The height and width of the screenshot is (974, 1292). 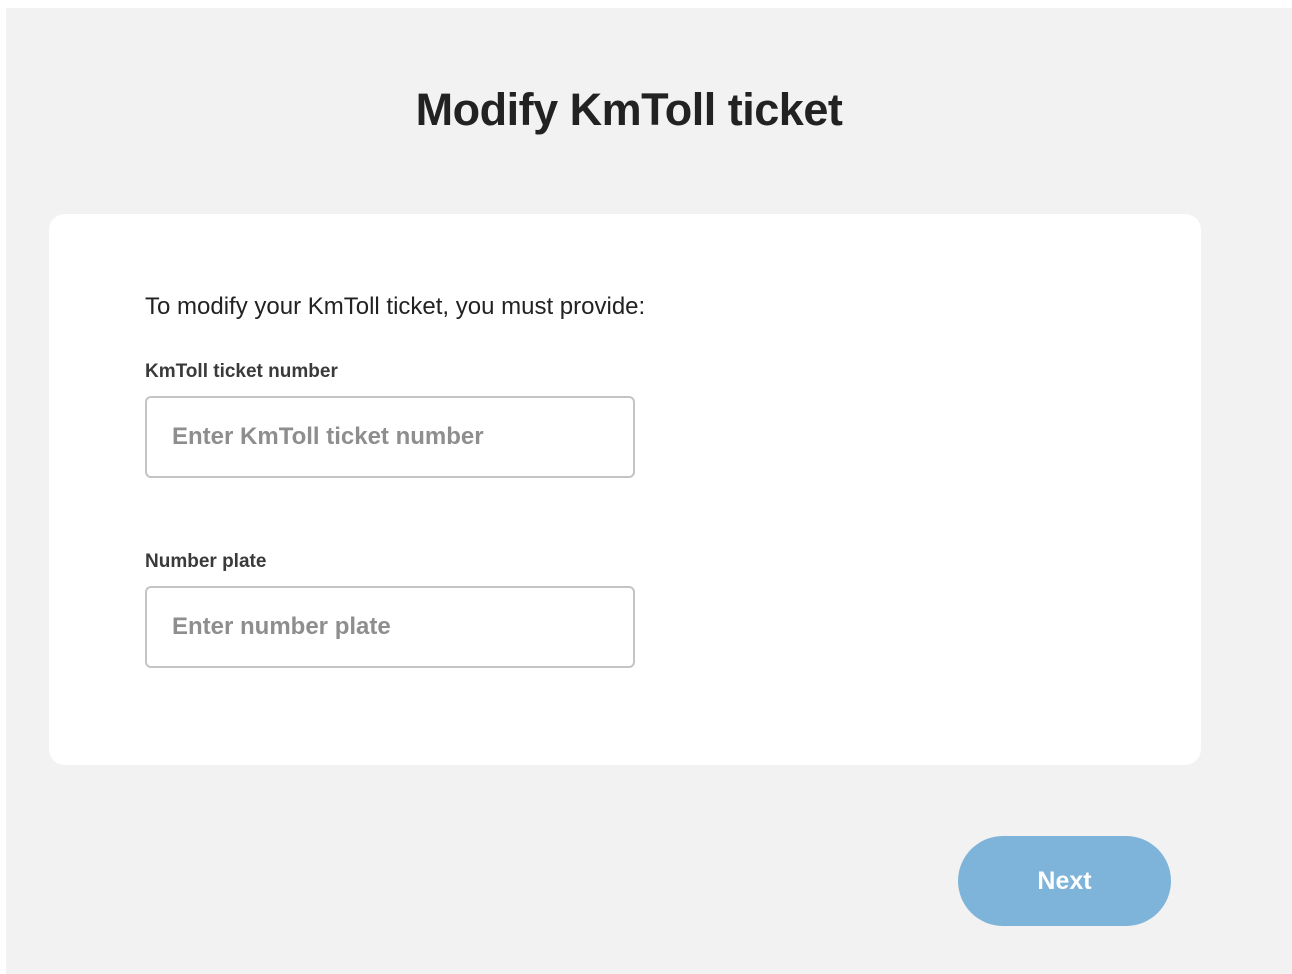 I want to click on number-plate-input, so click(x=390, y=627).